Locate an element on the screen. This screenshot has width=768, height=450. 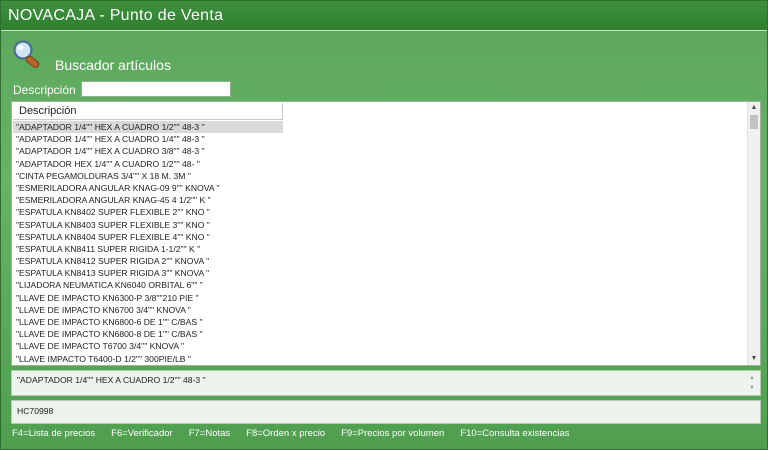
table-row: "CINTA PEGAMOLDURAS 3/4"" X 18 M. 3M " is located at coordinates (148, 176).